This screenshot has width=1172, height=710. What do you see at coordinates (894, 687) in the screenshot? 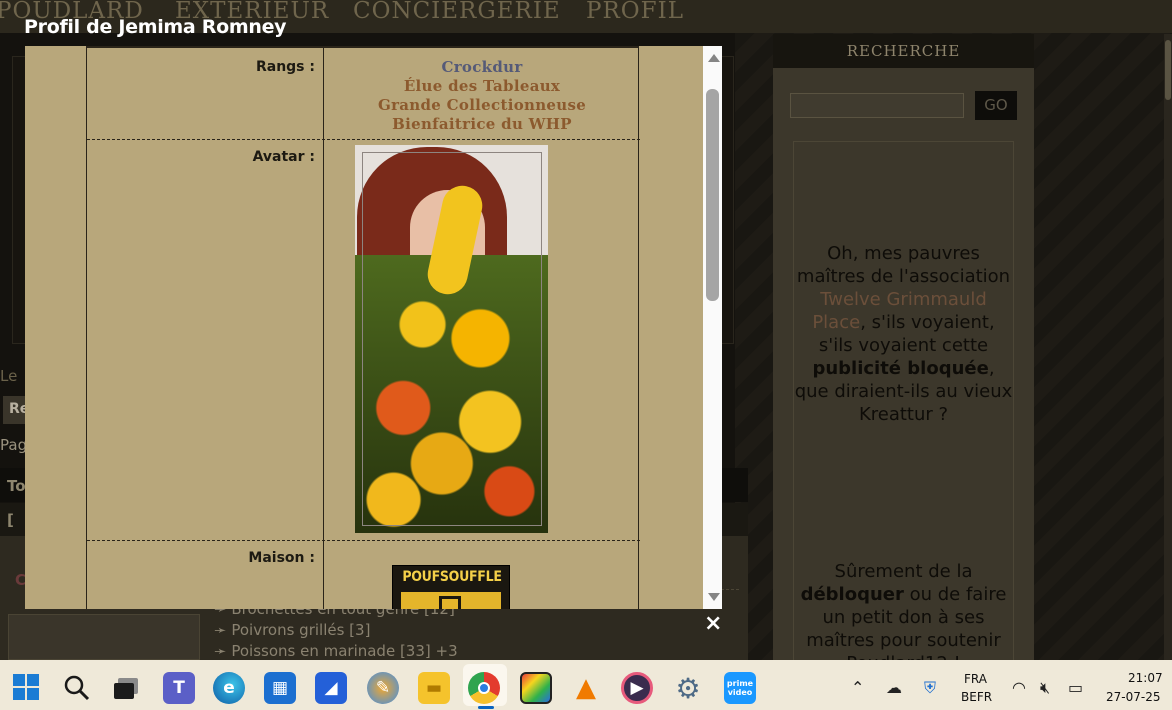
I see `onedrive-cloud-icon: ☁` at bounding box center [894, 687].